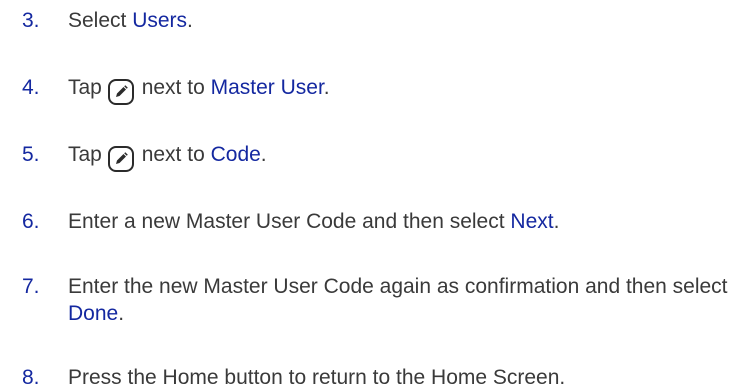 This screenshot has width=734, height=392. I want to click on step-text-before: Select, so click(100, 20).